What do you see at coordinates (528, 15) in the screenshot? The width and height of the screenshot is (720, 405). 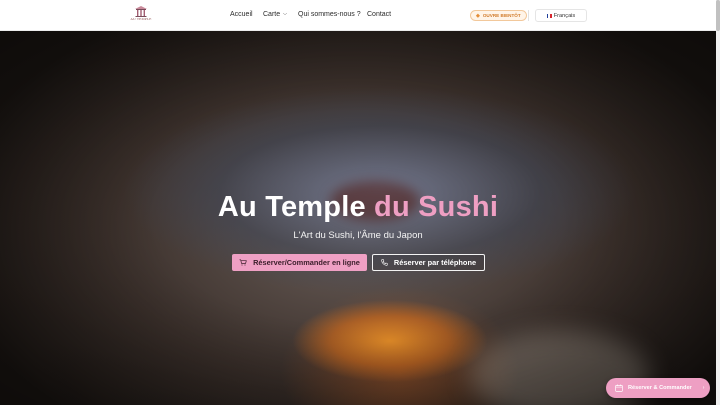 I see `header-divider` at bounding box center [528, 15].